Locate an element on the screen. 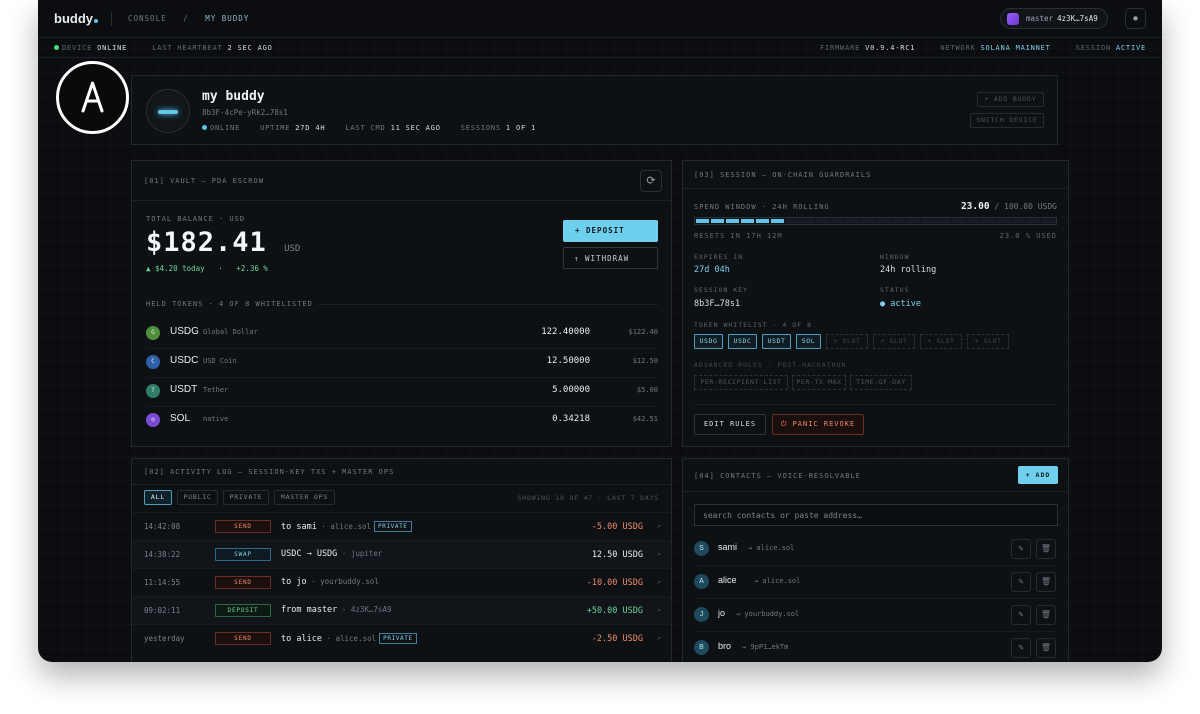  expires-value: 27d 04h is located at coordinates (712, 270).